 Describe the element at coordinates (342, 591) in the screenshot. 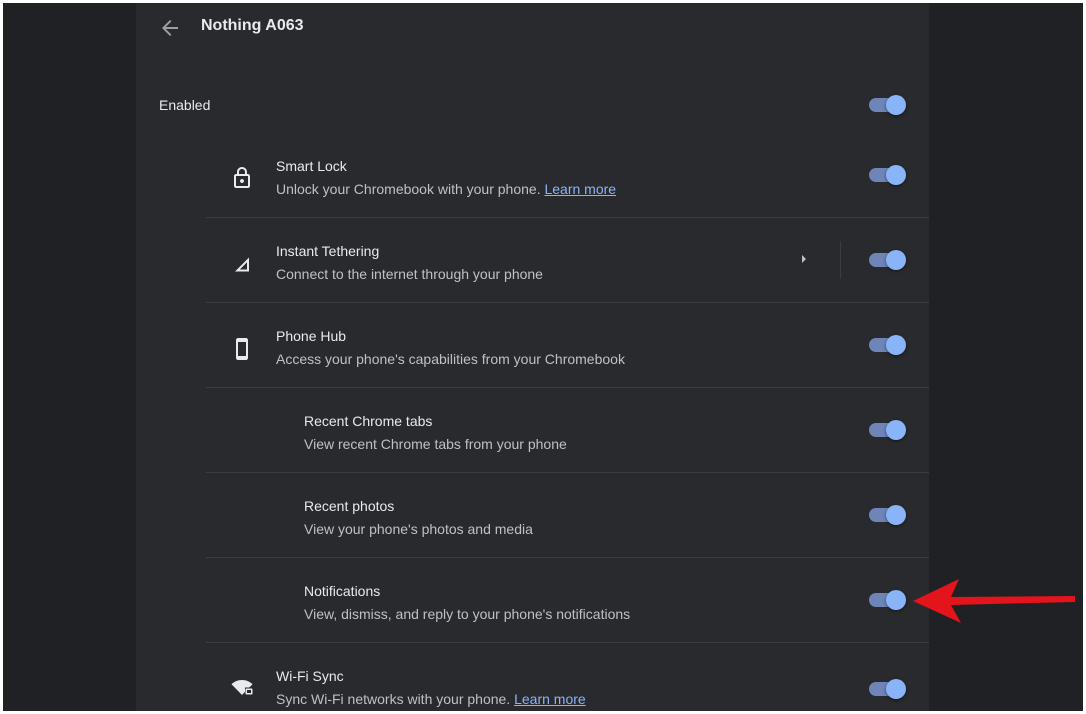

I see `feature-name: Notifications` at that location.